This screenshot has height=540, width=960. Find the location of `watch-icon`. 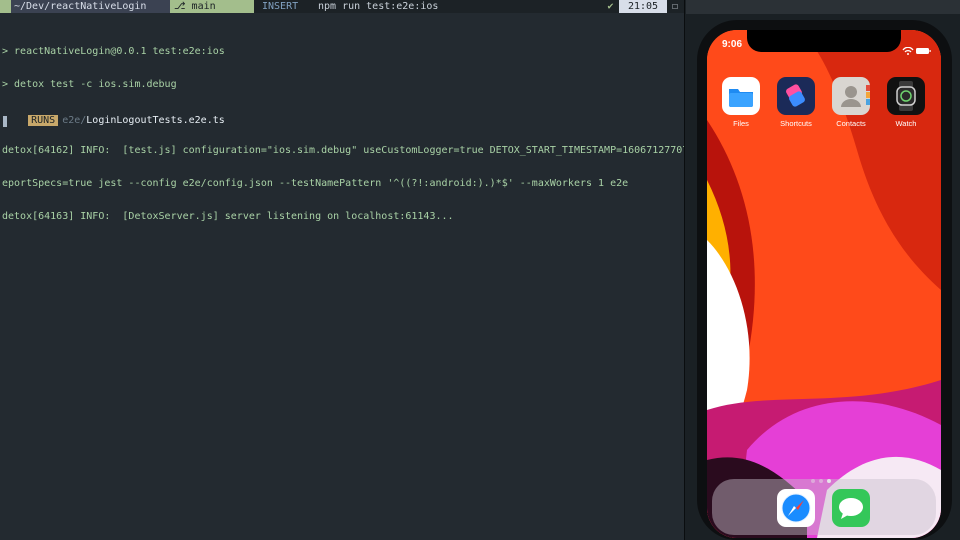

watch-icon is located at coordinates (906, 96).